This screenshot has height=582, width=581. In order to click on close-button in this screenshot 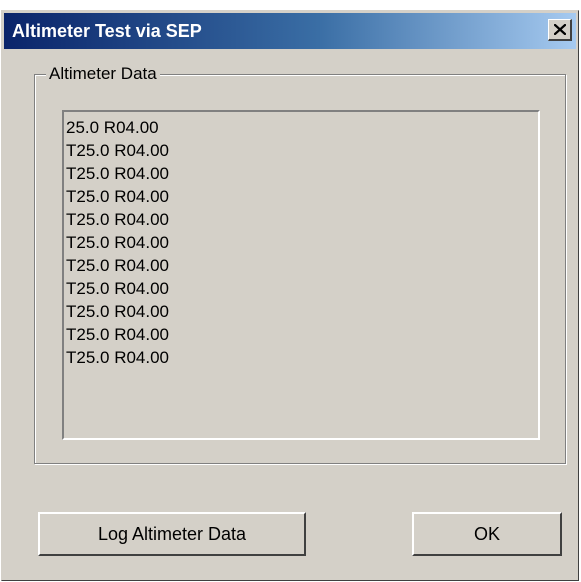, I will do `click(560, 30)`.